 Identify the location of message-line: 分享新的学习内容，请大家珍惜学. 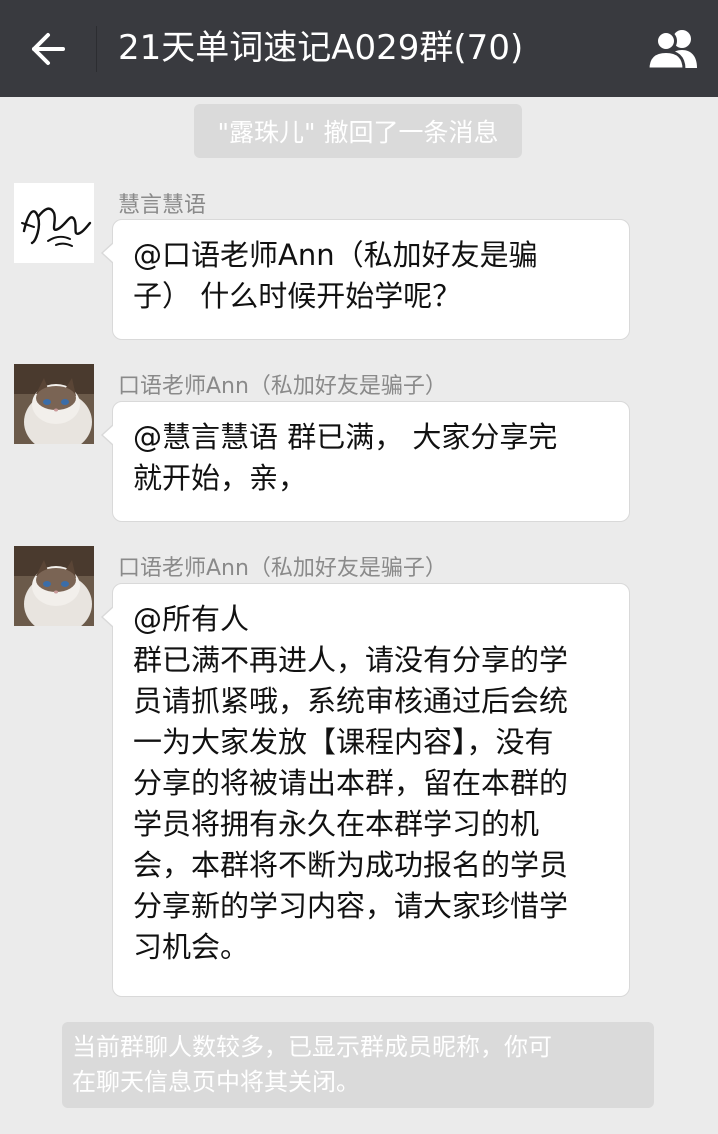
(351, 906).